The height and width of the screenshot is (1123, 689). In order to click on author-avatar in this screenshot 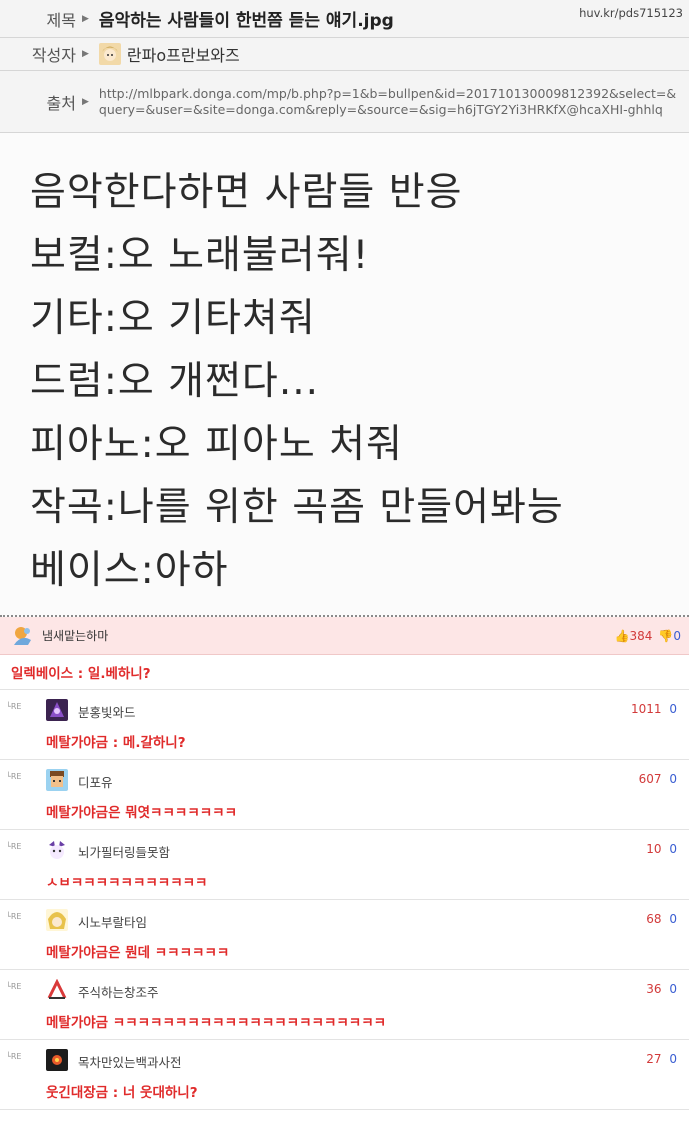, I will do `click(109, 54)`.